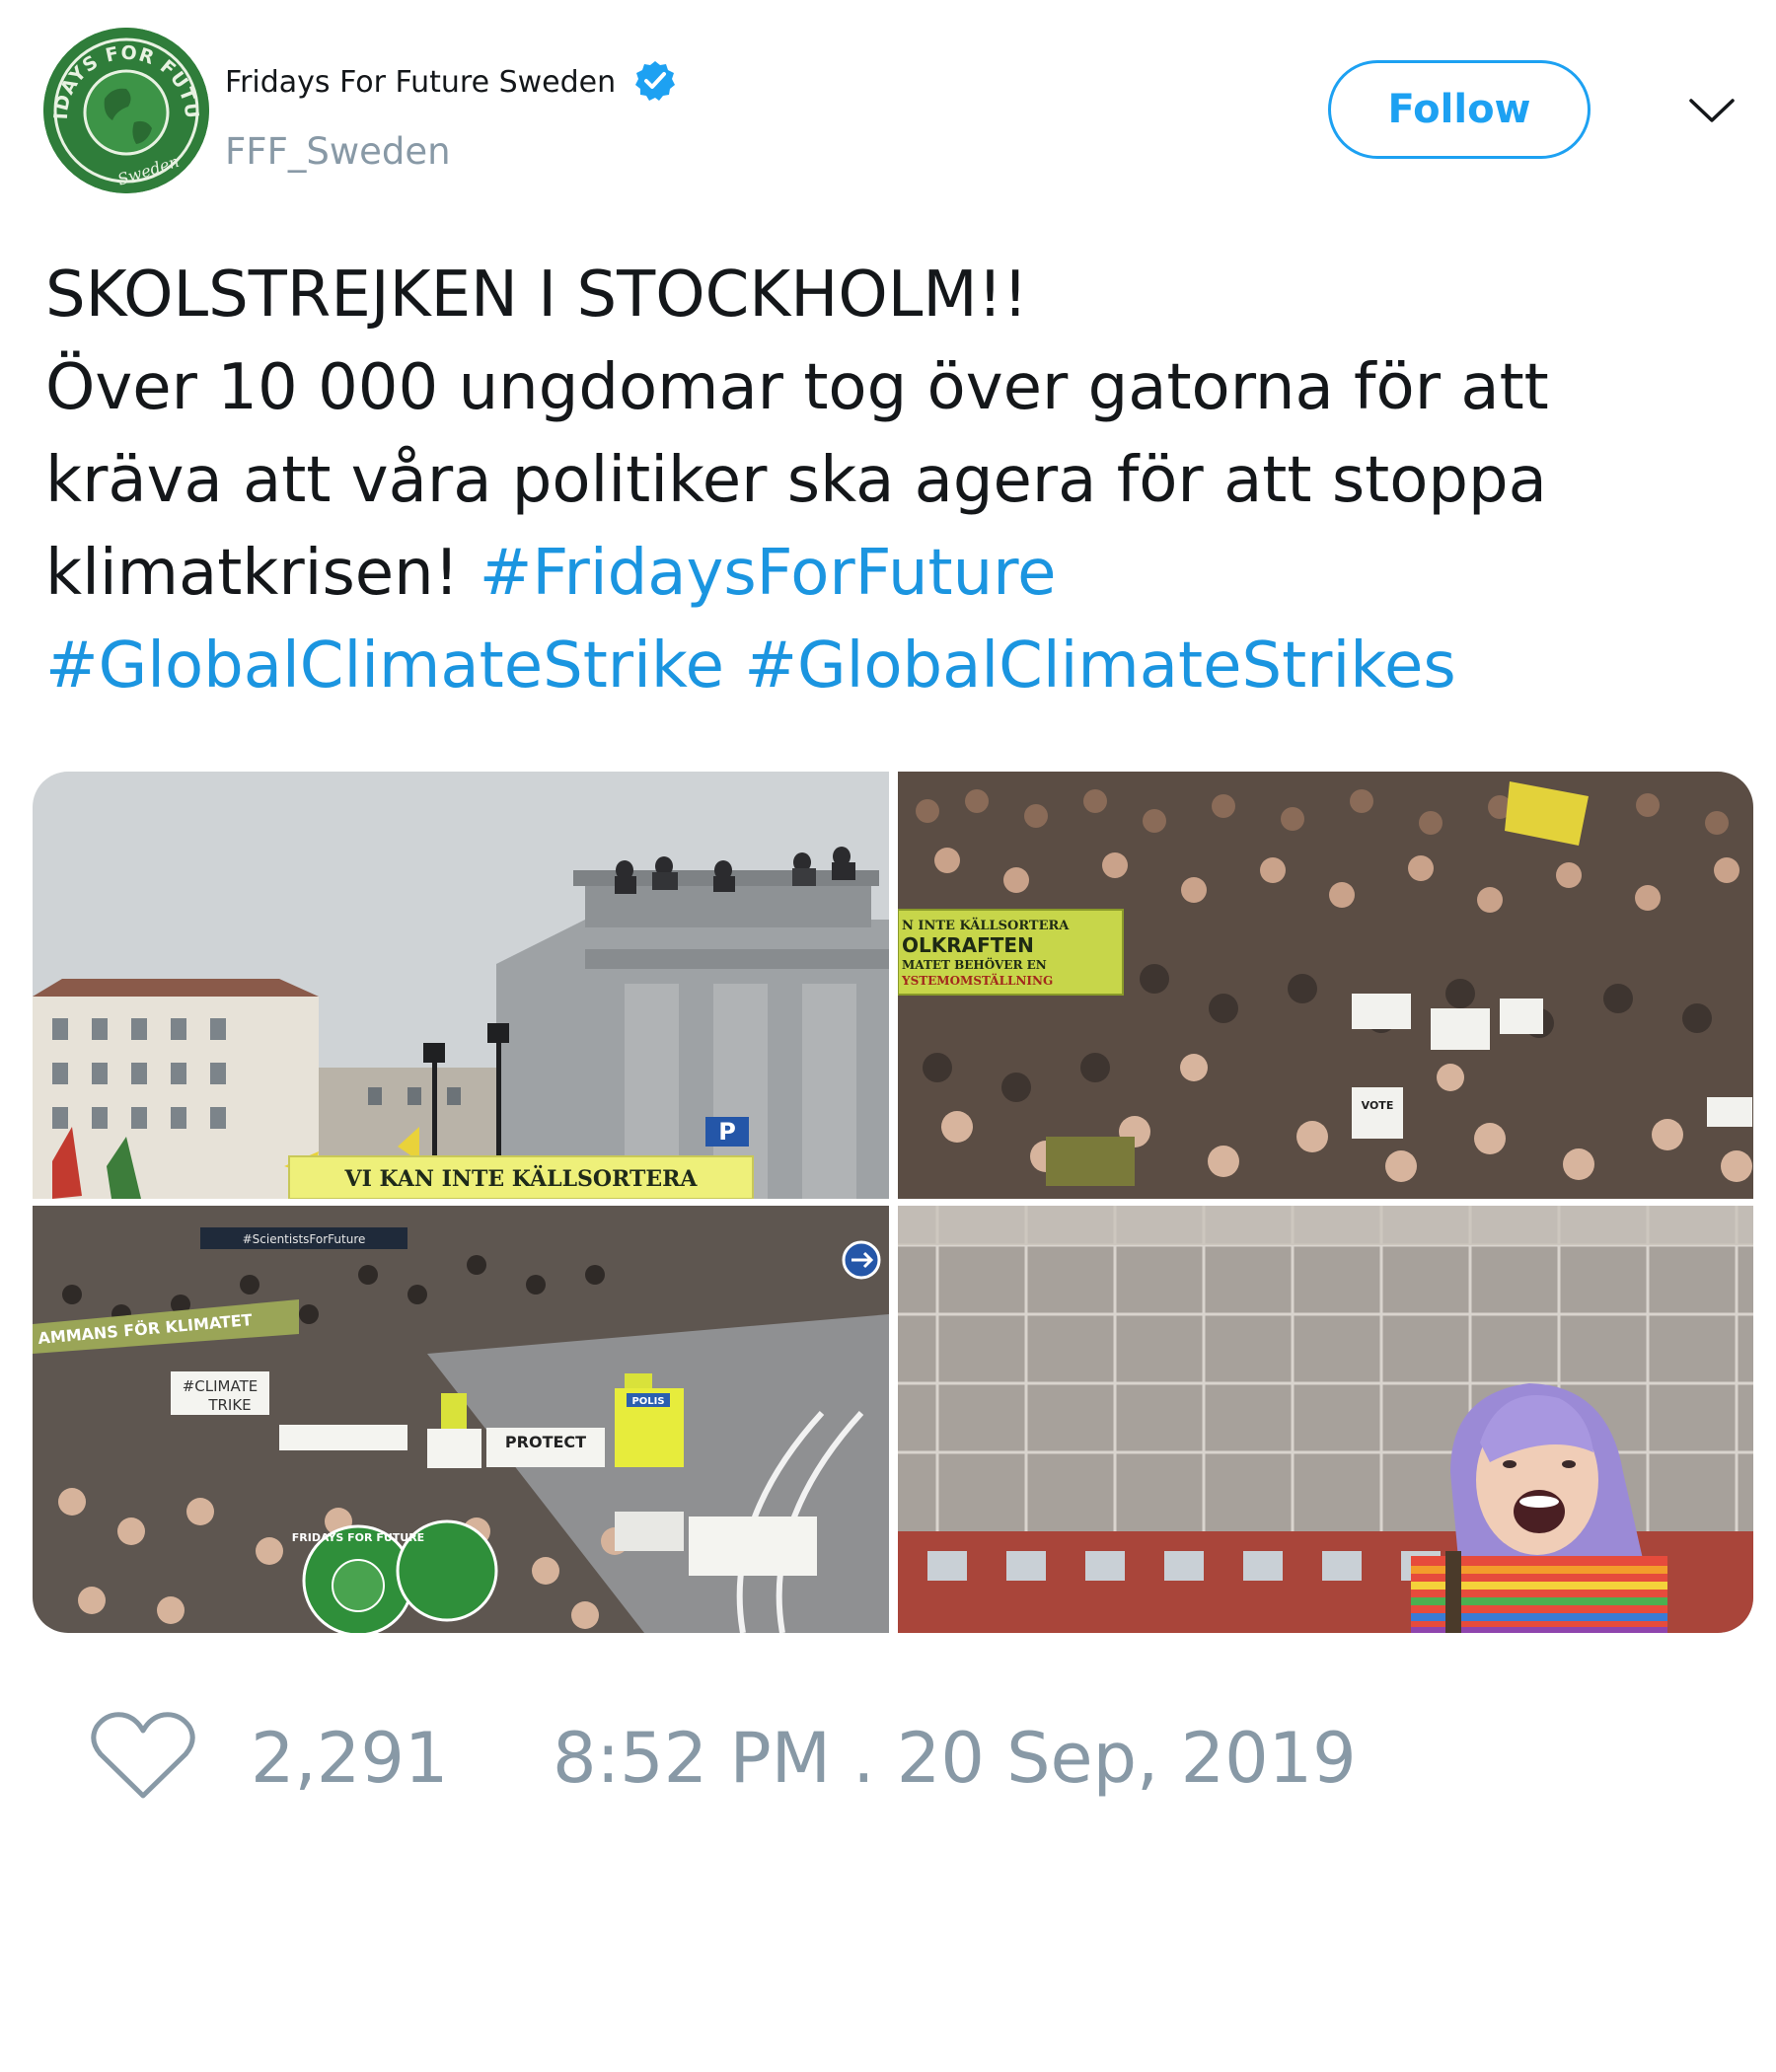  I want to click on follow-button: Follow, so click(1460, 110).